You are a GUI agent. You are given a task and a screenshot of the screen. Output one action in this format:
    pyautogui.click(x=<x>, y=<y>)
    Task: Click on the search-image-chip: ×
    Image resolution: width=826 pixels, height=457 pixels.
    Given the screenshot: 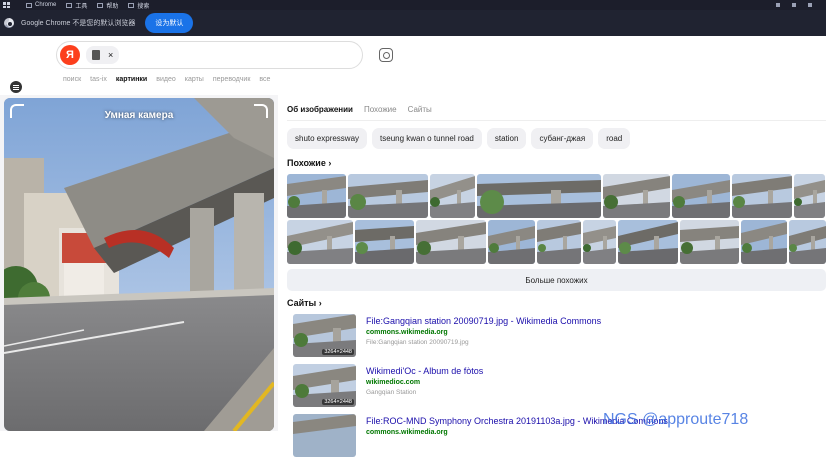 What is the action you would take?
    pyautogui.click(x=103, y=55)
    